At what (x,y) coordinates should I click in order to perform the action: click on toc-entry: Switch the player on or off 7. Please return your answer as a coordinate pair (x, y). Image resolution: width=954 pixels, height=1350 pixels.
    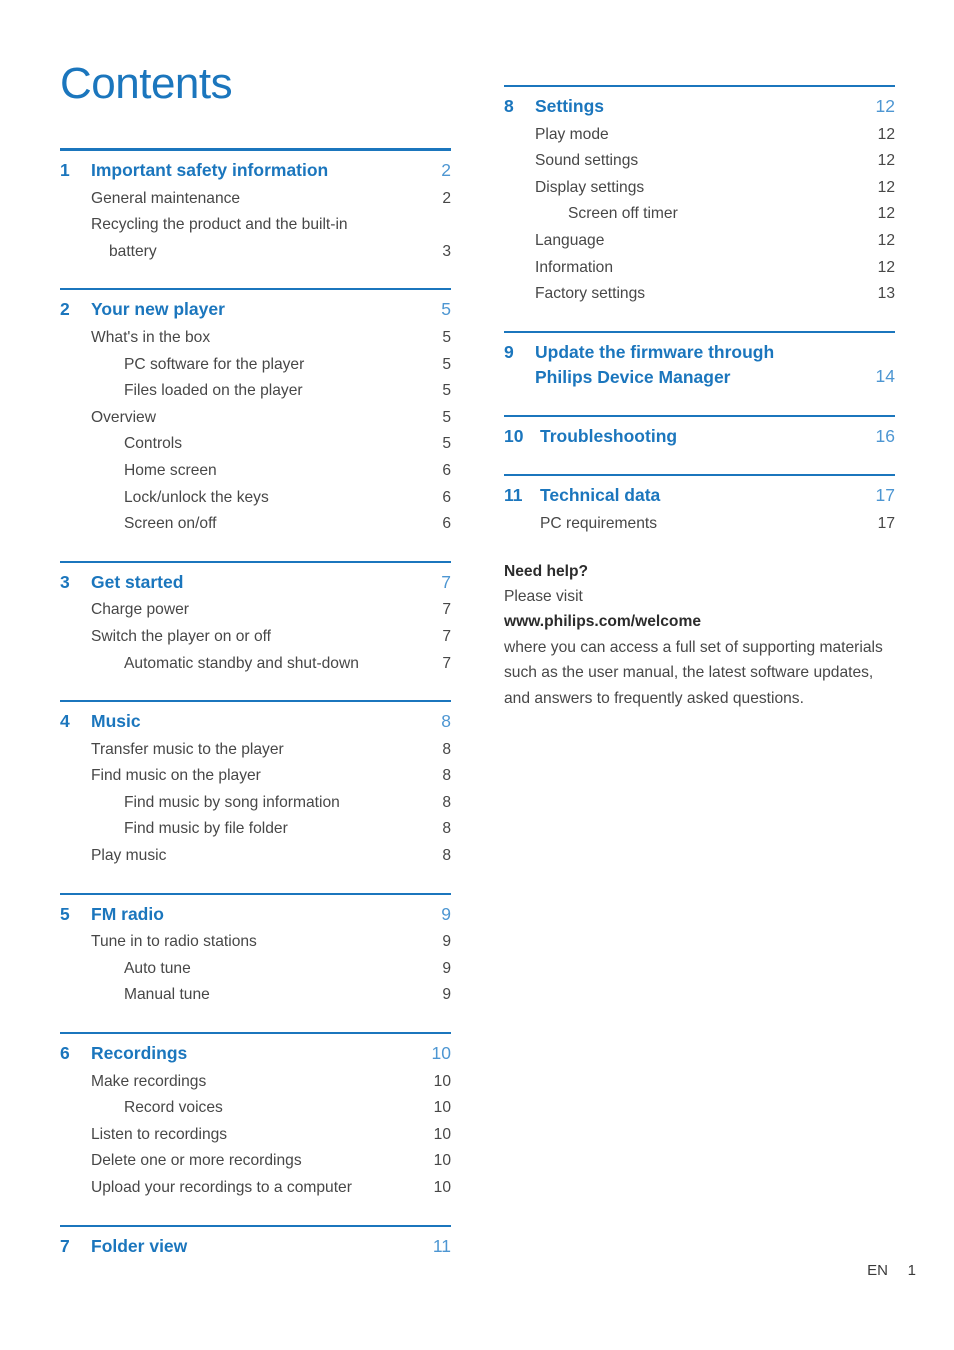
    Looking at the image, I should click on (255, 636).